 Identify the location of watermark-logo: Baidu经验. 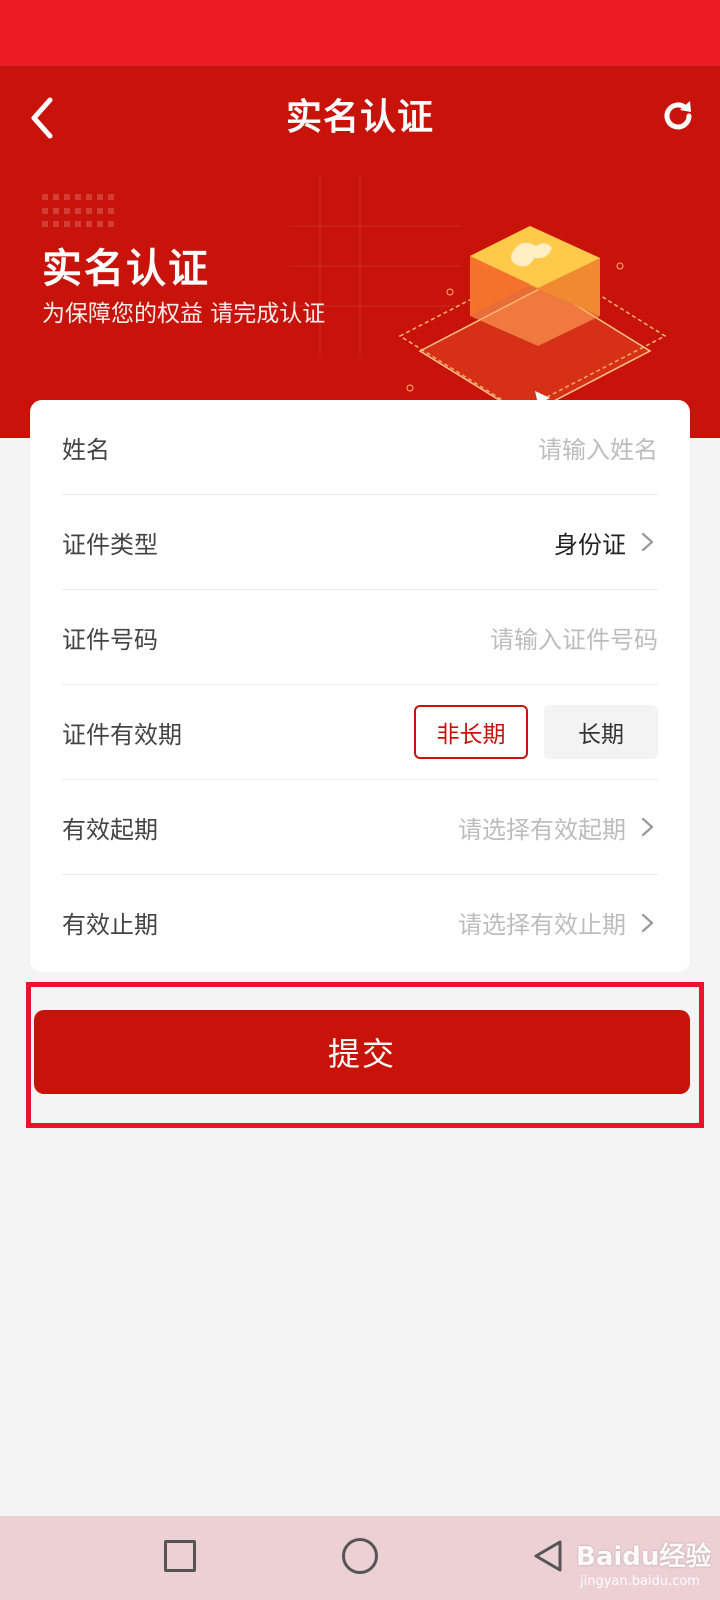
(644, 1557).